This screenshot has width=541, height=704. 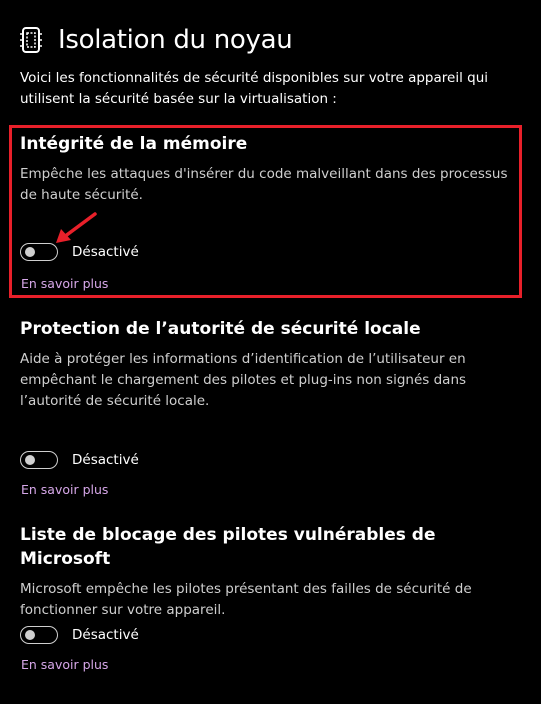 I want to click on driver-blocklist-toggle-row: Désactivé, so click(x=79, y=635).